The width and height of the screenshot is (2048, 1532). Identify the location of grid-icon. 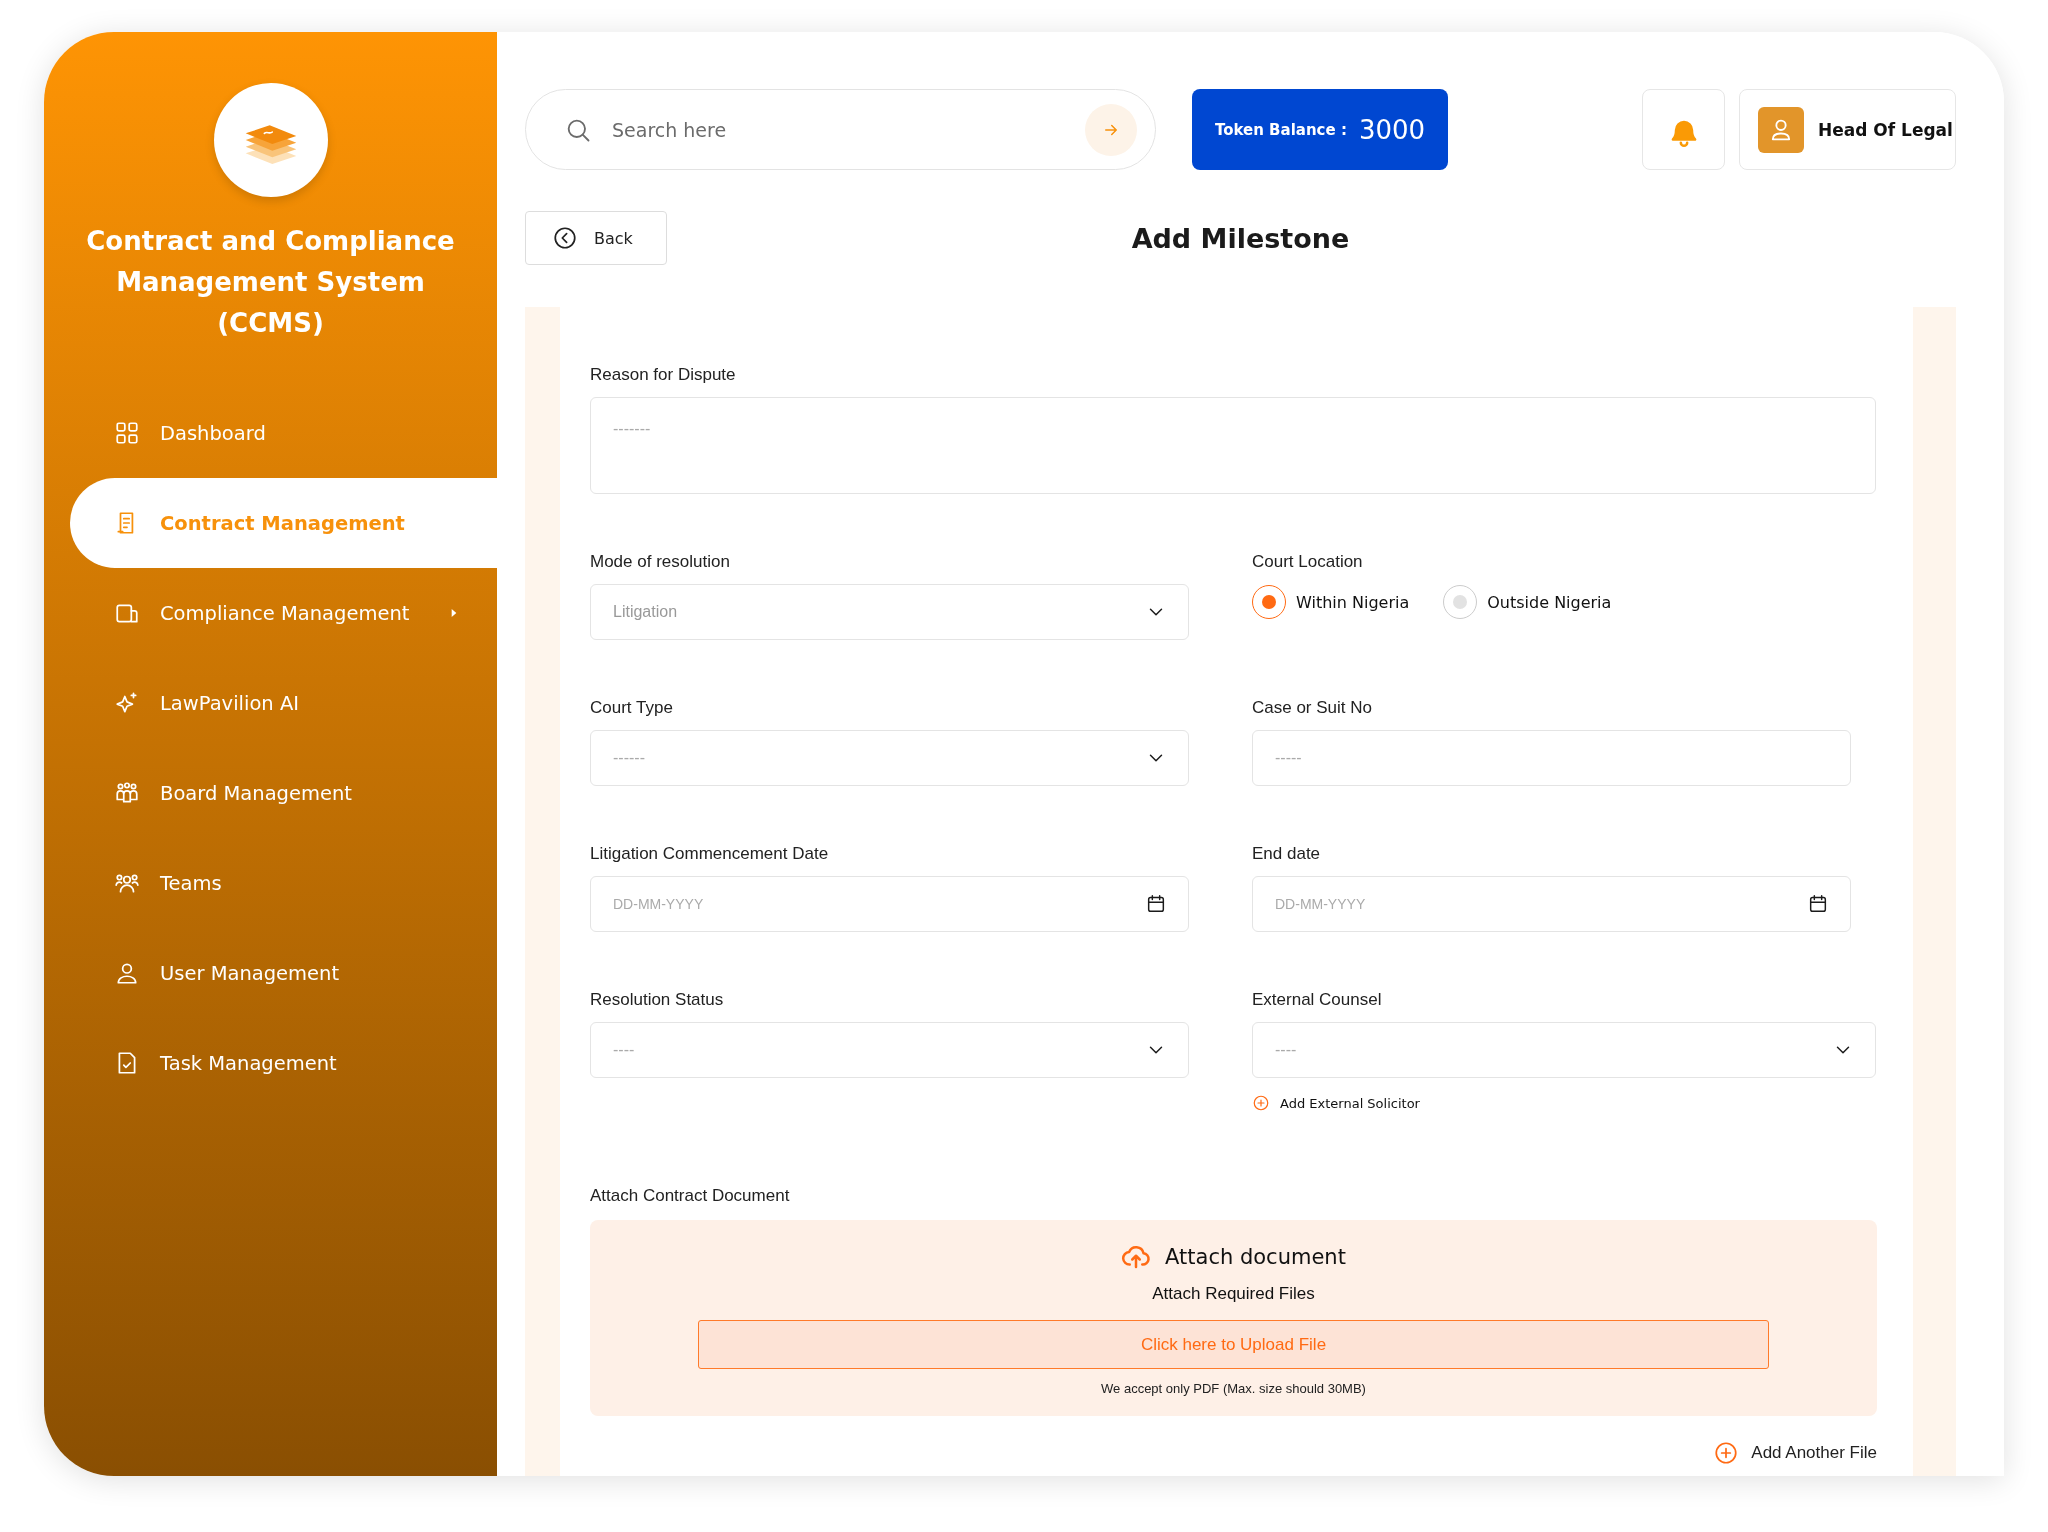
(127, 433).